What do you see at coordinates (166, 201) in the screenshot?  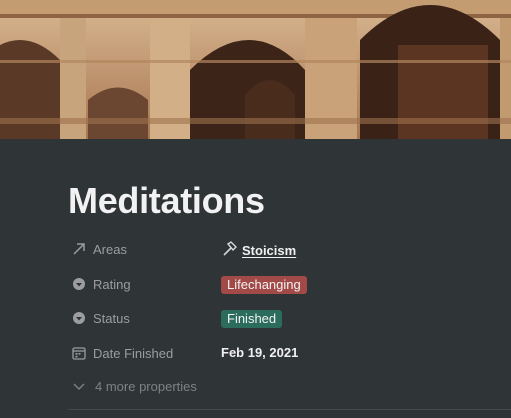 I see `page-title: Meditations` at bounding box center [166, 201].